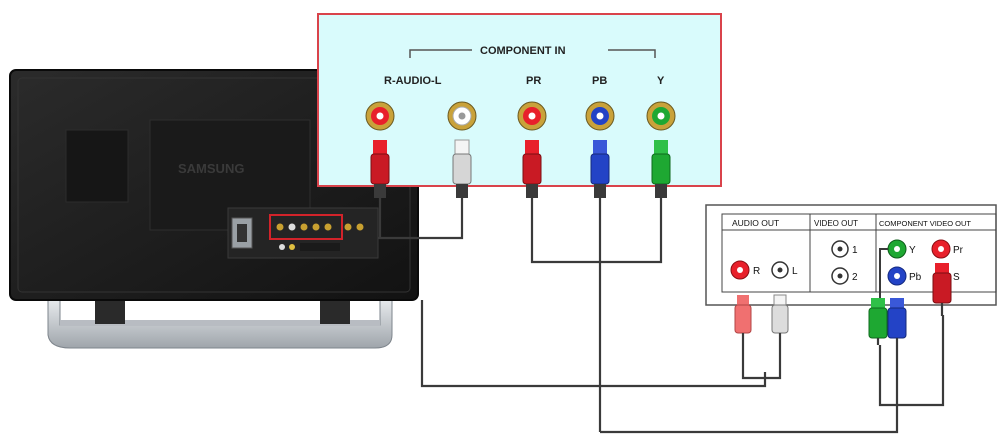 This screenshot has height=435, width=999. I want to click on component-video-out-title: COMPONENT VIDEO OUT, so click(925, 223).